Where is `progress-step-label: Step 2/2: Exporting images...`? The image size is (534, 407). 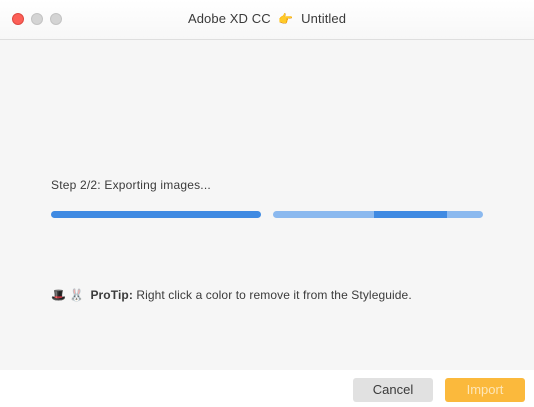
progress-step-label: Step 2/2: Exporting images... is located at coordinates (131, 185).